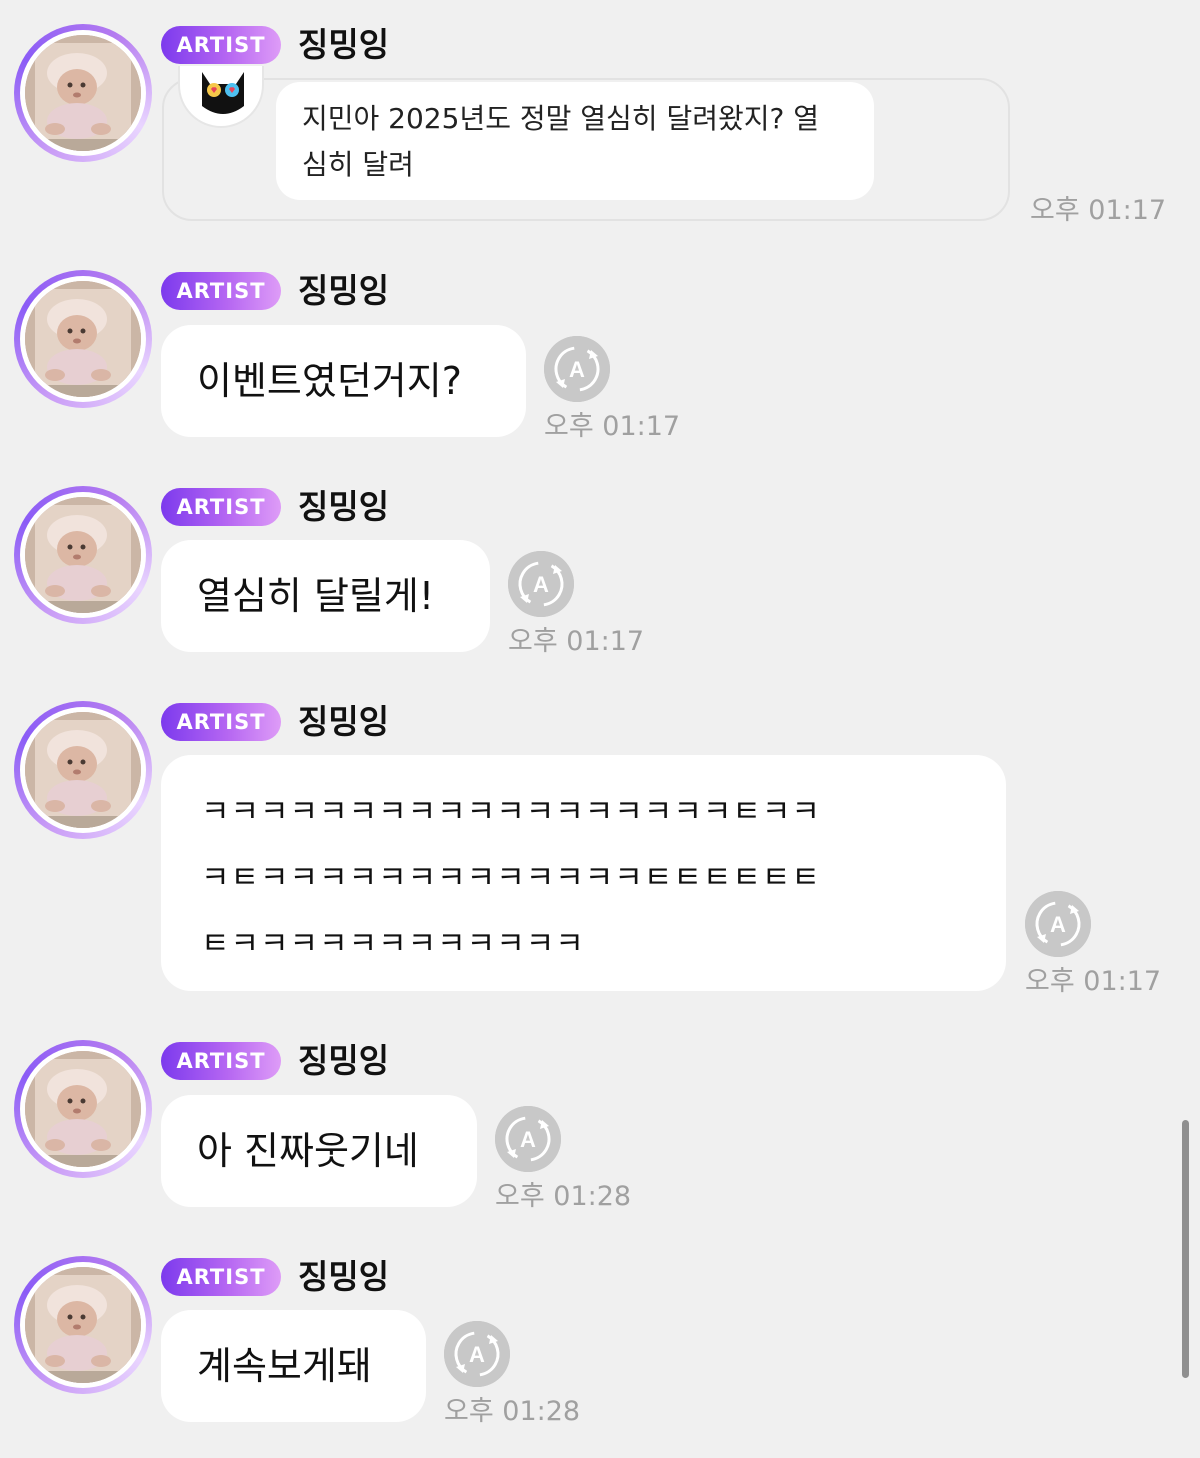 The width and height of the screenshot is (1200, 1458). Describe the element at coordinates (511, 878) in the screenshot. I see `message-text-line: ㅋㅌㅋㅋㅋㅋㅋㅋㅋㅋㅋㅋㅋㅋㅋㅌㅌㅌㅌㅌㅌ` at that location.